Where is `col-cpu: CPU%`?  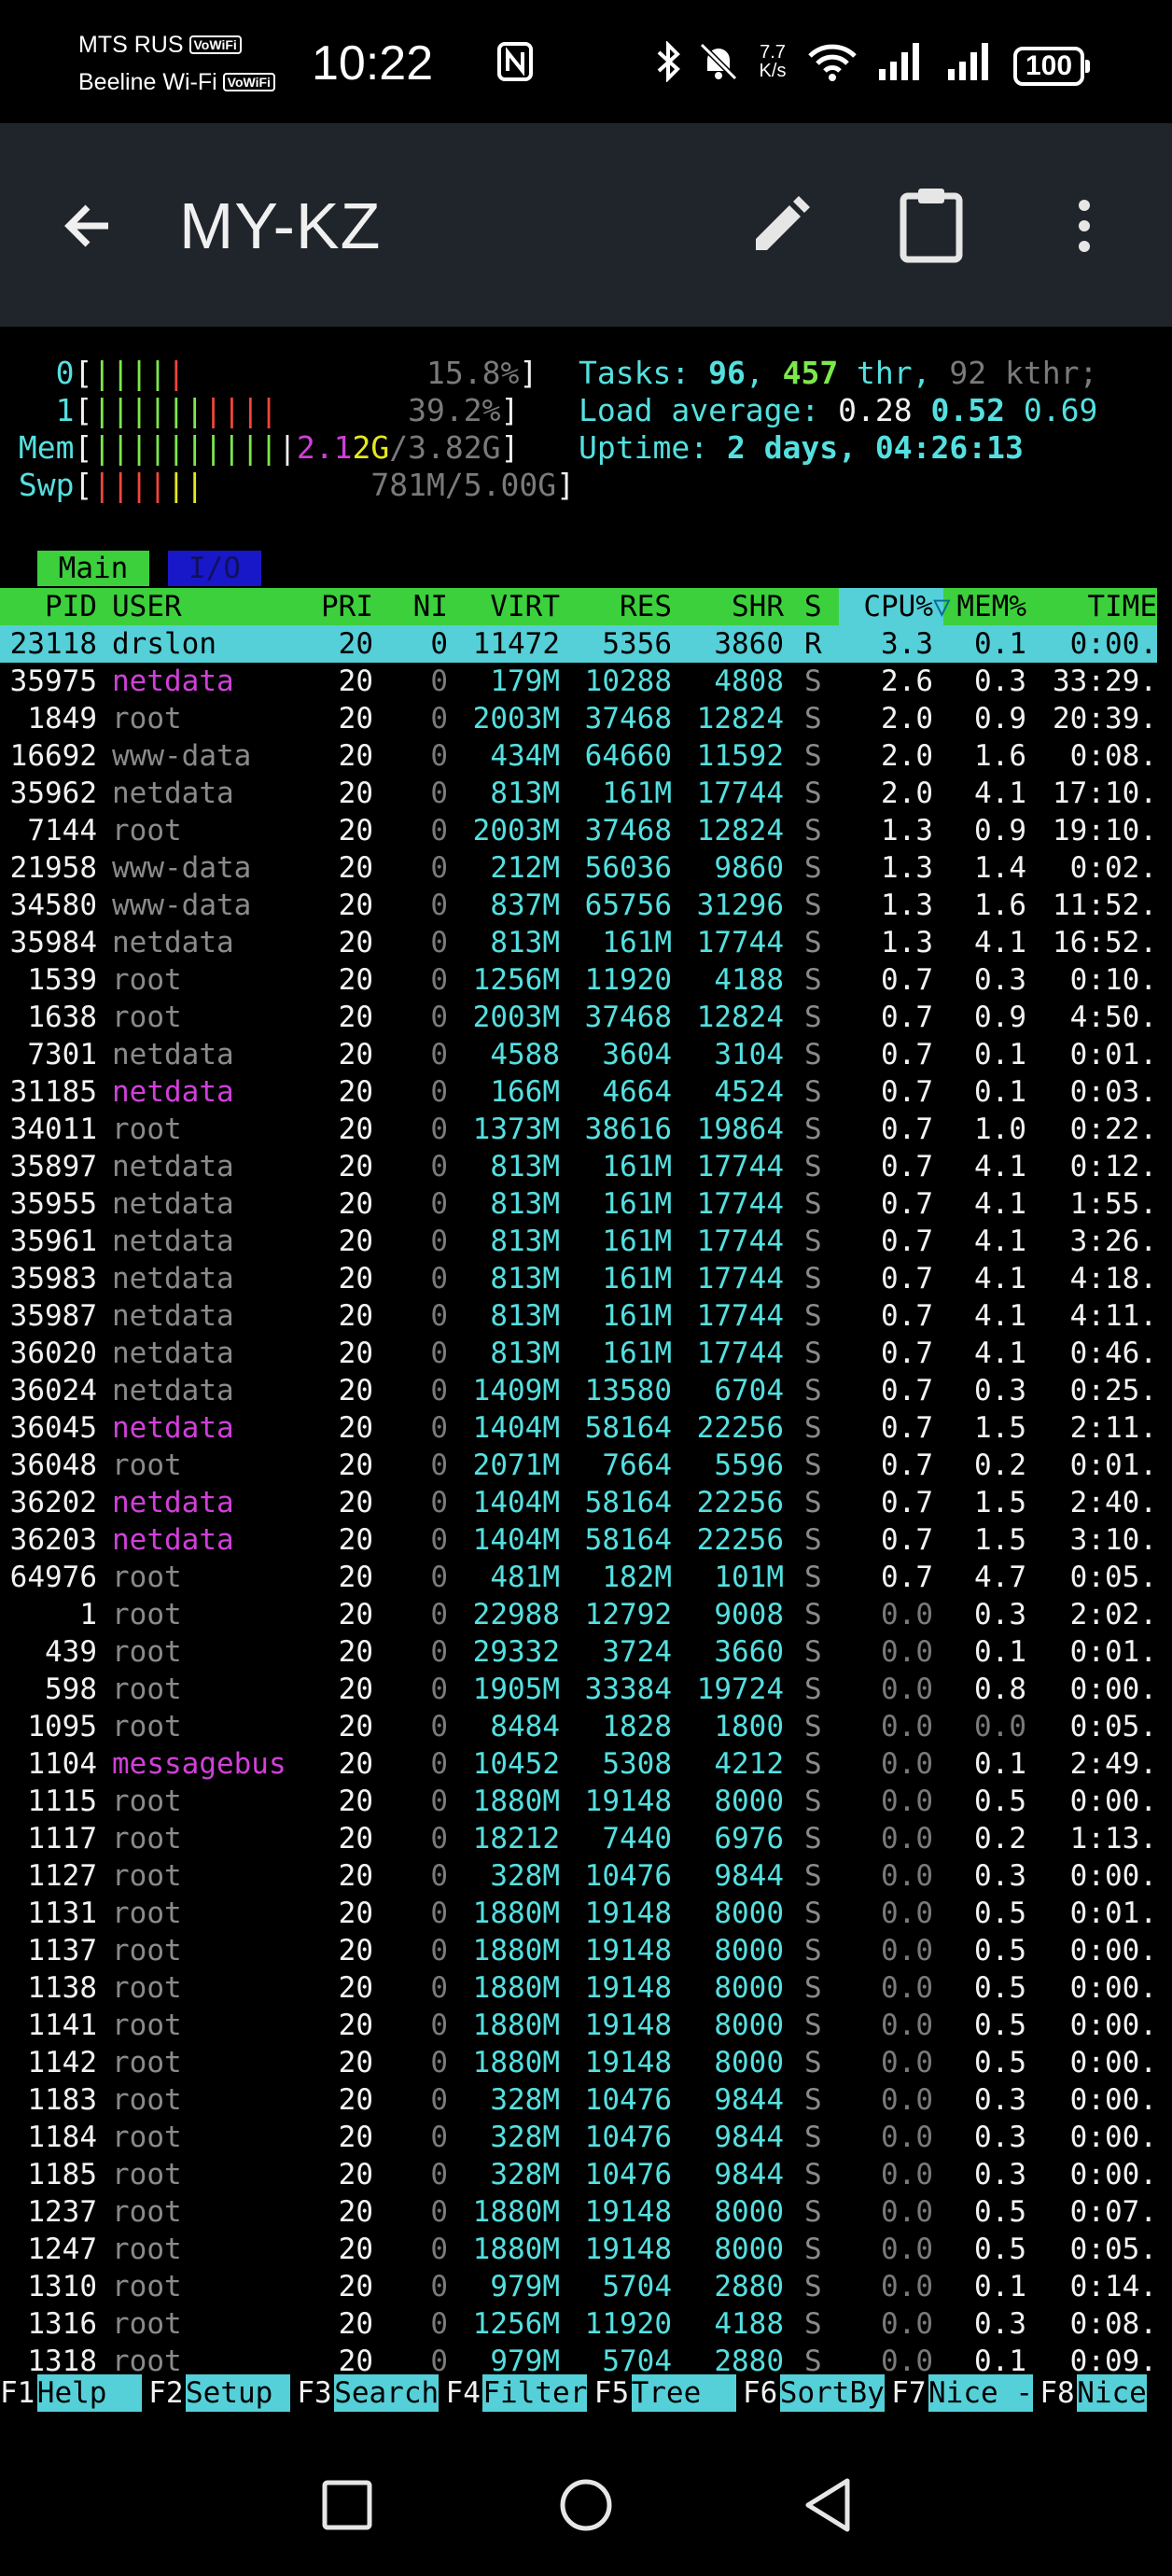 col-cpu: CPU% is located at coordinates (886, 606).